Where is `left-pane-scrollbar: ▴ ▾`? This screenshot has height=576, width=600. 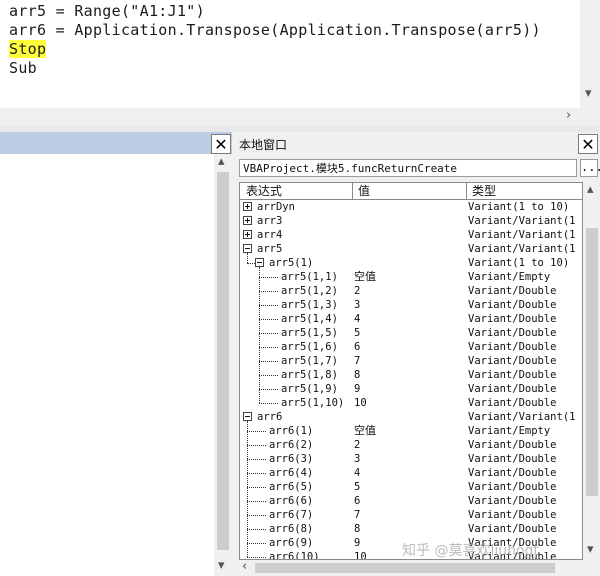
left-pane-scrollbar: ▴ ▾ is located at coordinates (223, 365).